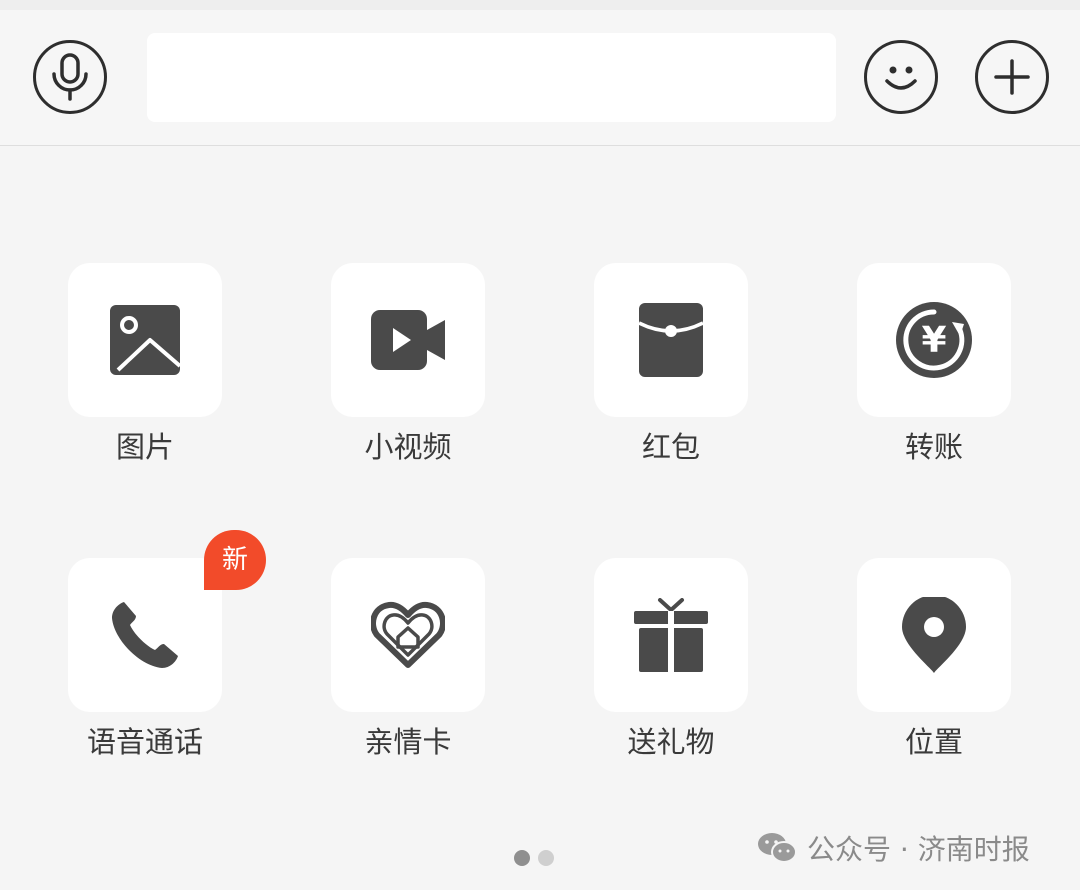  I want to click on action-gift-tile, so click(671, 635).